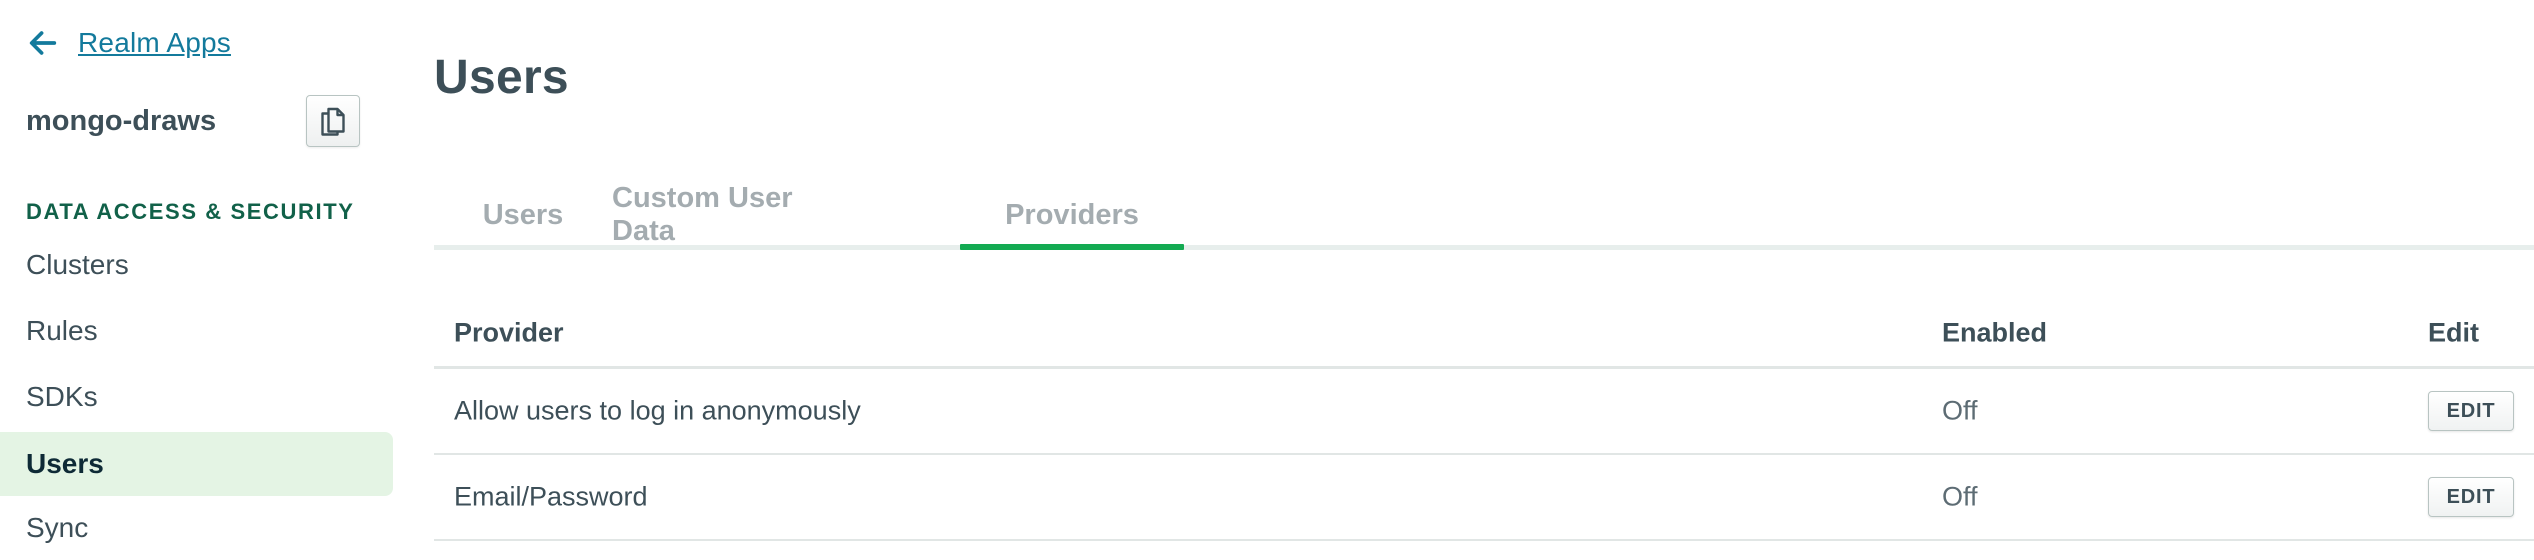 Image resolution: width=2534 pixels, height=560 pixels. What do you see at coordinates (509, 332) in the screenshot?
I see `column-header-provider: Provider` at bounding box center [509, 332].